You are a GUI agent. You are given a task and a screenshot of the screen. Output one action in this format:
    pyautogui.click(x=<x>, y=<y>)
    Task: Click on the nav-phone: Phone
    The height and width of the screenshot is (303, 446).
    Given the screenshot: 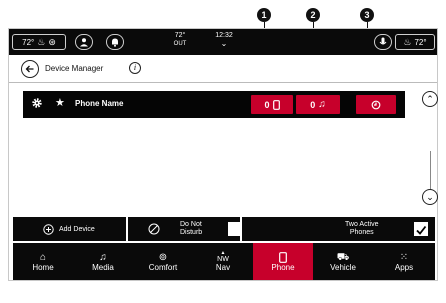 What is the action you would take?
    pyautogui.click(x=283, y=261)
    